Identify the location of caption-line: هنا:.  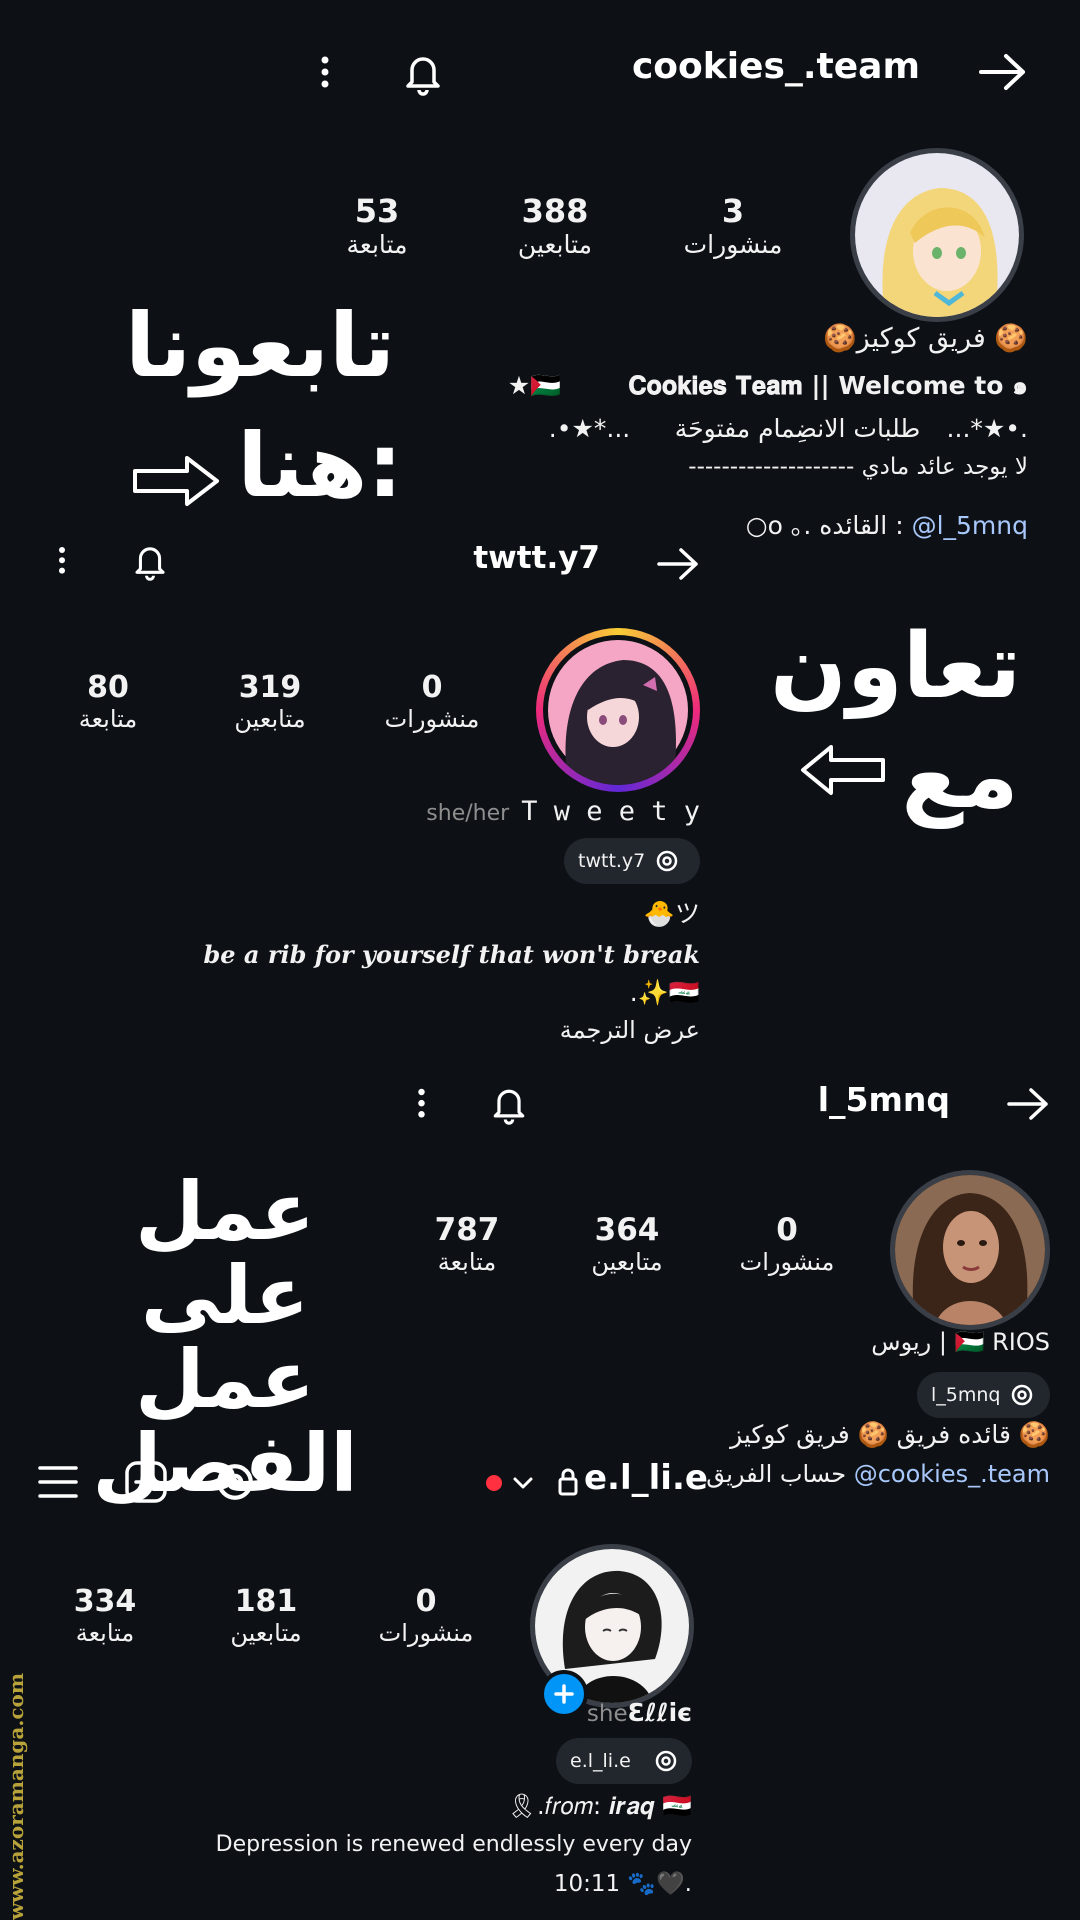
(320, 465).